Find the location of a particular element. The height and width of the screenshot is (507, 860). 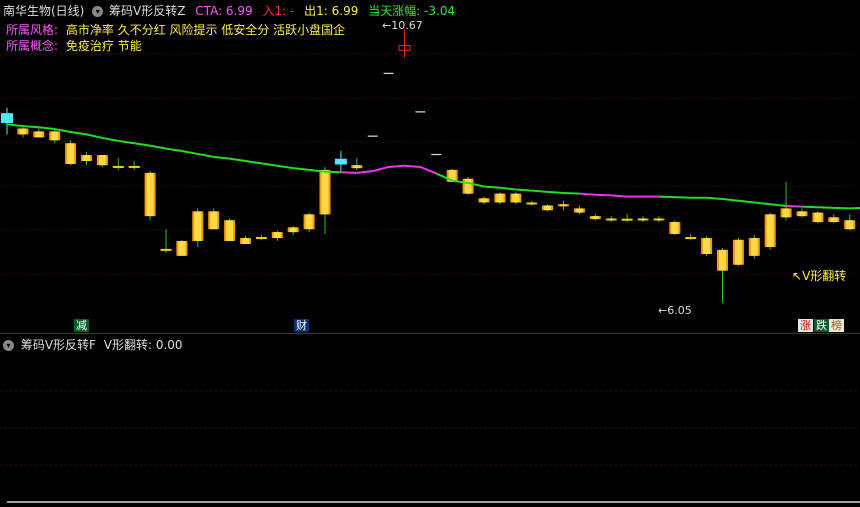

stock-name: 南华生物(日线) is located at coordinates (43, 11).